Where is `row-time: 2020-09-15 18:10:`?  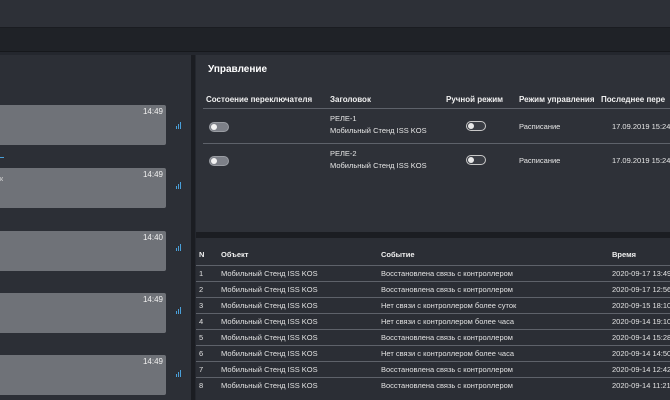 row-time: 2020-09-15 18:10: is located at coordinates (641, 305).